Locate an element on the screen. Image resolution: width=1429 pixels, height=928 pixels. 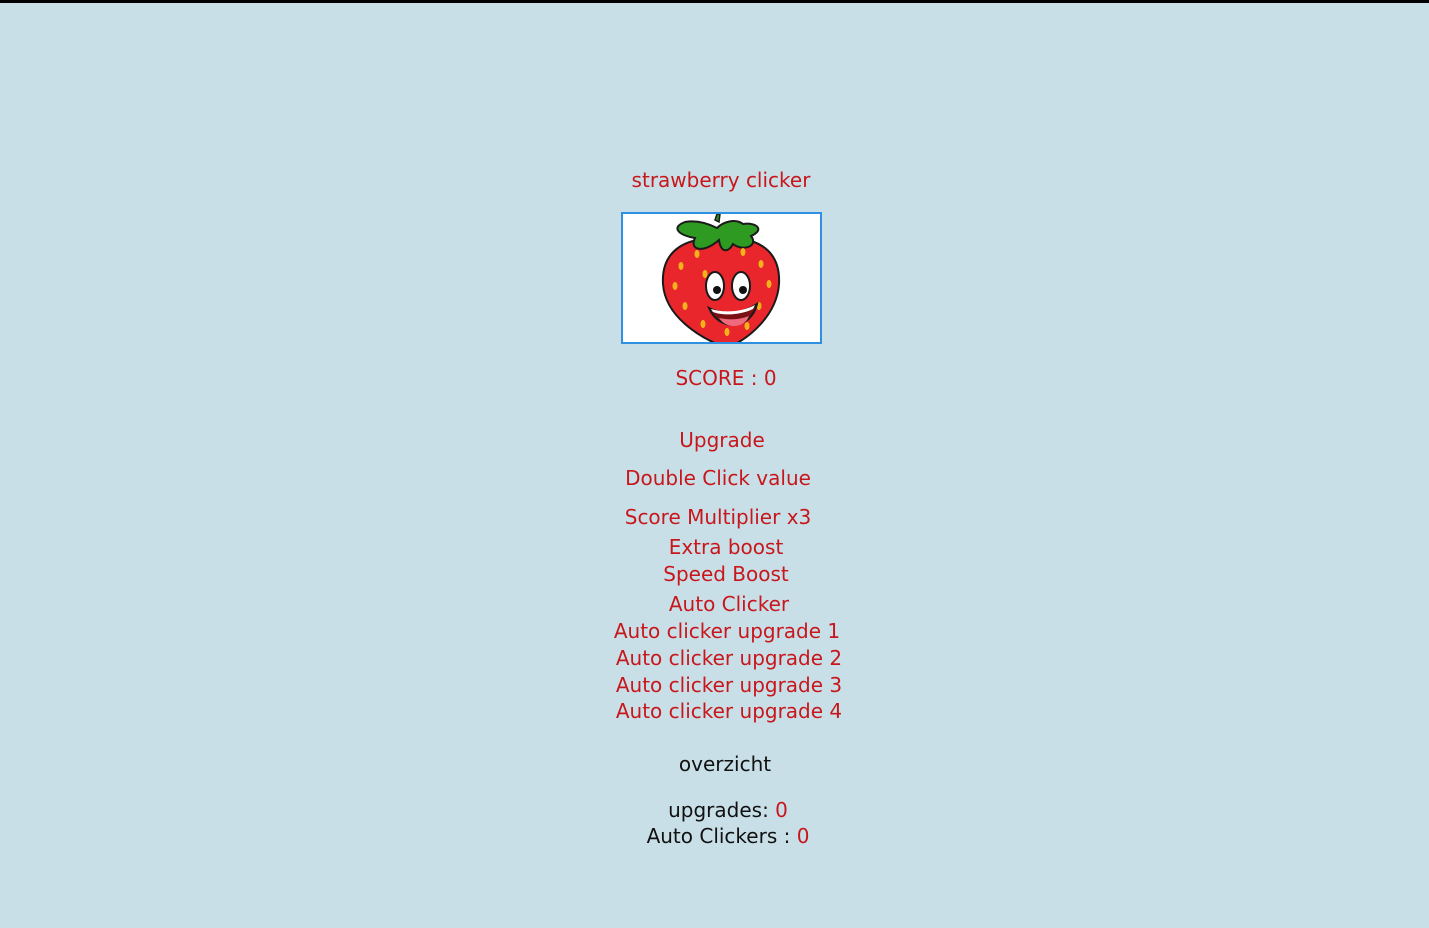
game-title: strawberry clicker is located at coordinates (721, 180).